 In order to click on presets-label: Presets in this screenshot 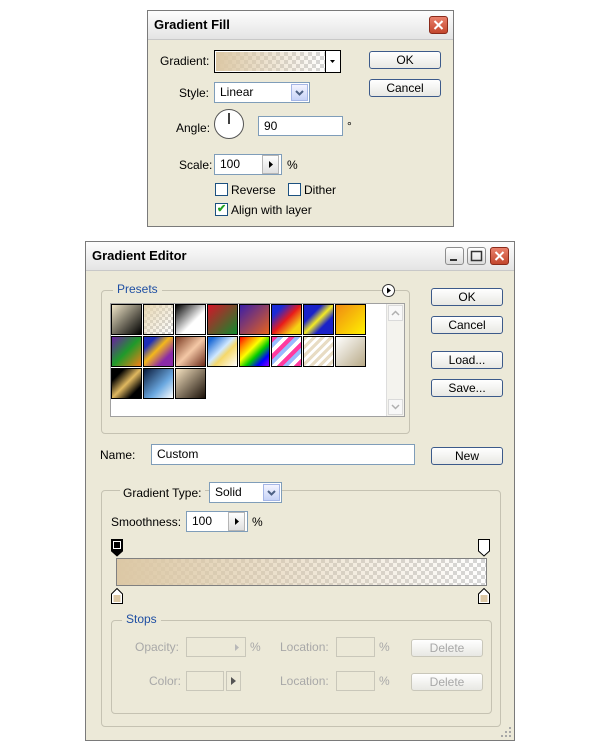, I will do `click(137, 289)`.